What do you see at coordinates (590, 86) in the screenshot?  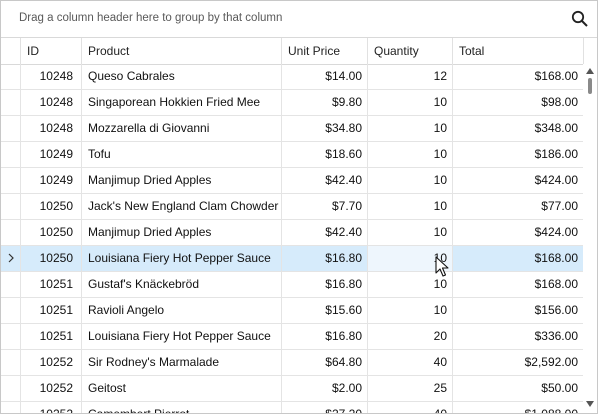 I see `scrollbar-thumb` at bounding box center [590, 86].